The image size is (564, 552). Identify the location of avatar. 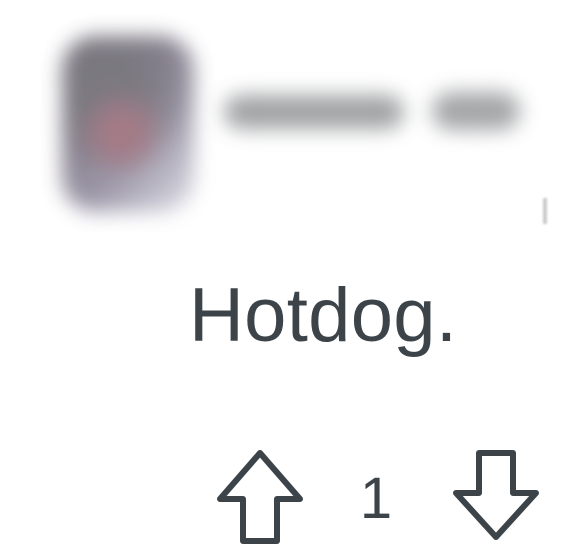
(128, 124).